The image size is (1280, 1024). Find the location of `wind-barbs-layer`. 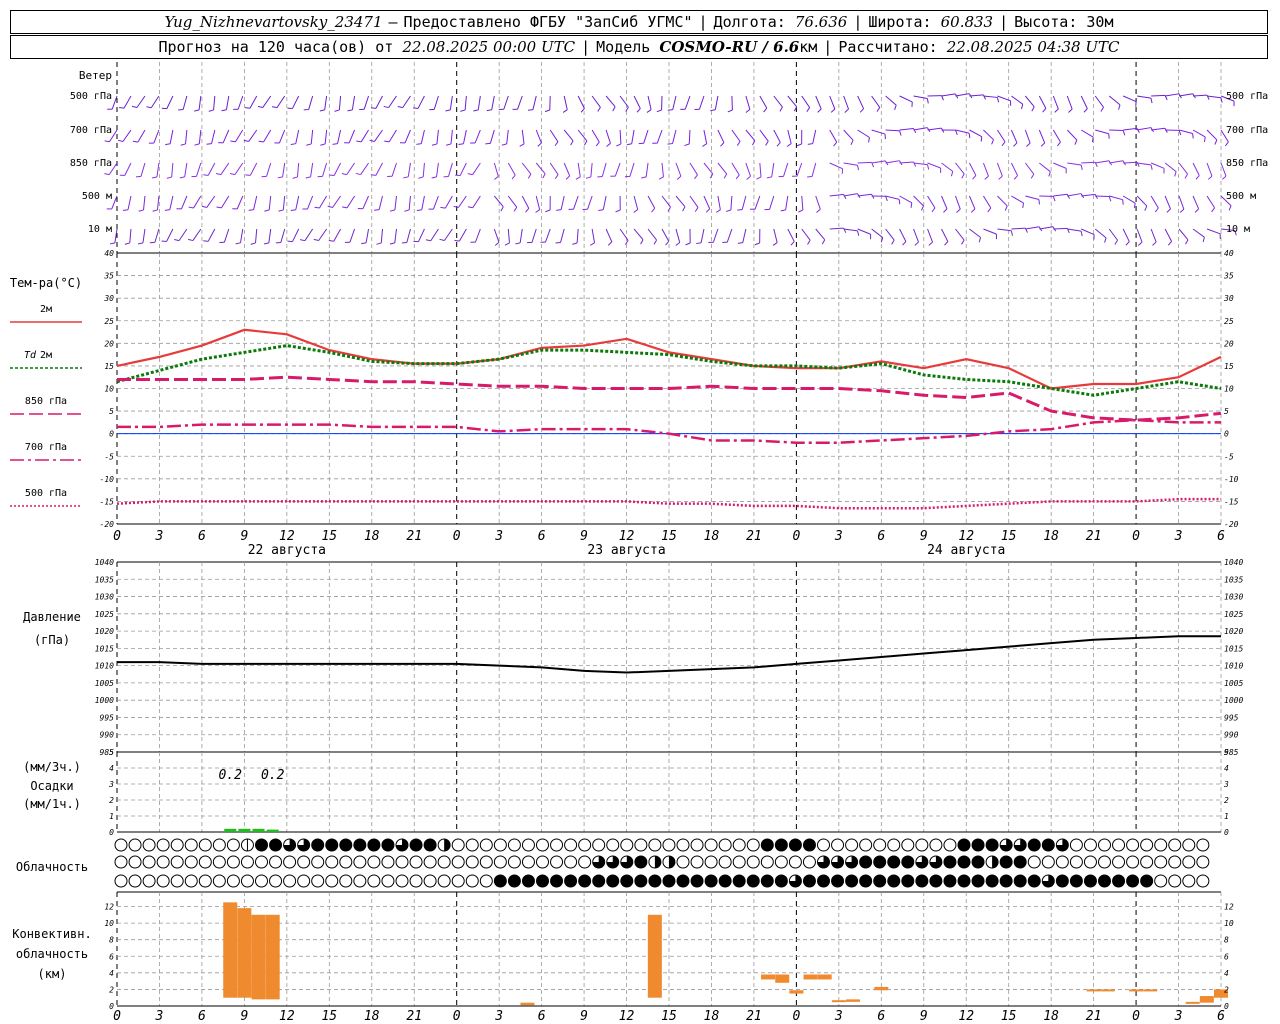

wind-barbs-layer is located at coordinates (670, 169).